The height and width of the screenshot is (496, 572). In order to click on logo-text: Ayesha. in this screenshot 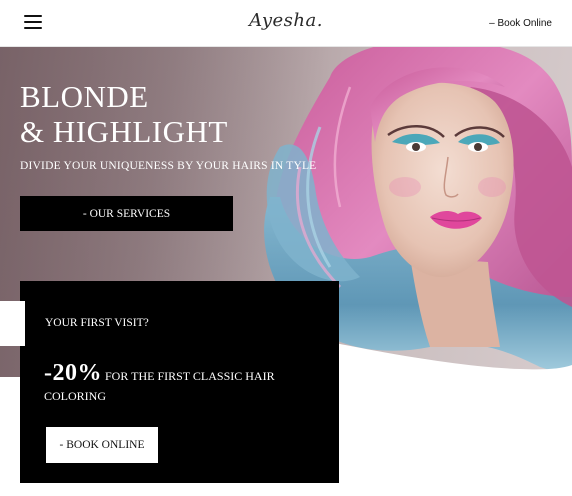, I will do `click(286, 20)`.